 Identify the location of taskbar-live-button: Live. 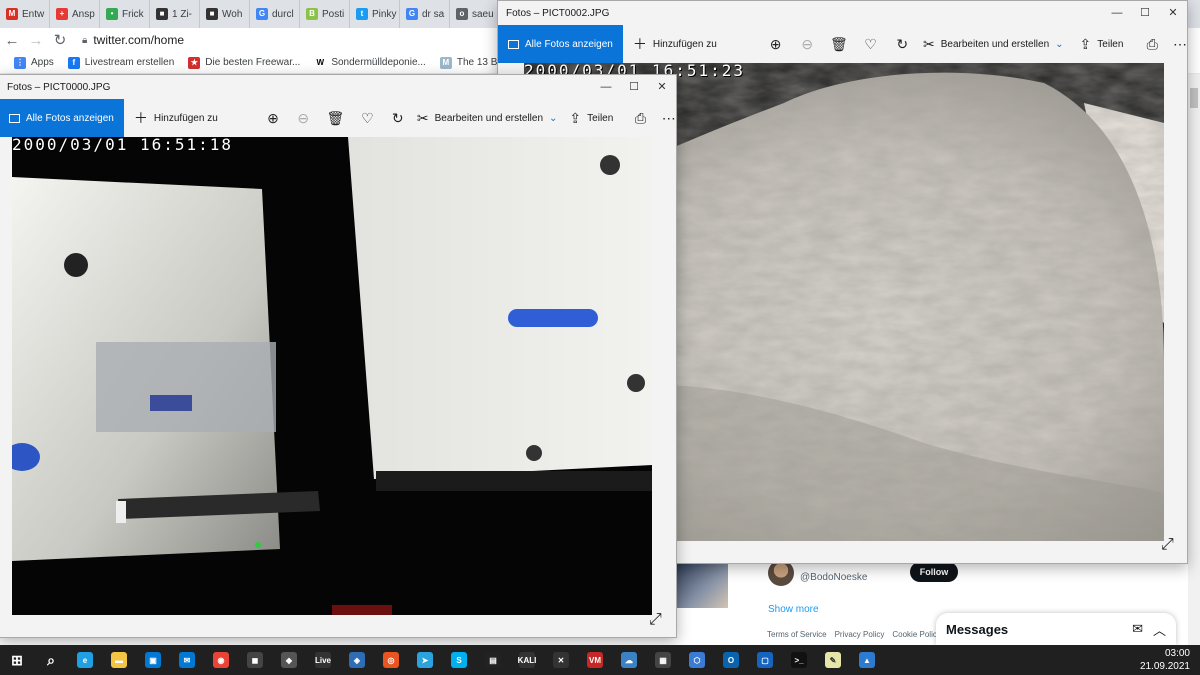
(323, 660).